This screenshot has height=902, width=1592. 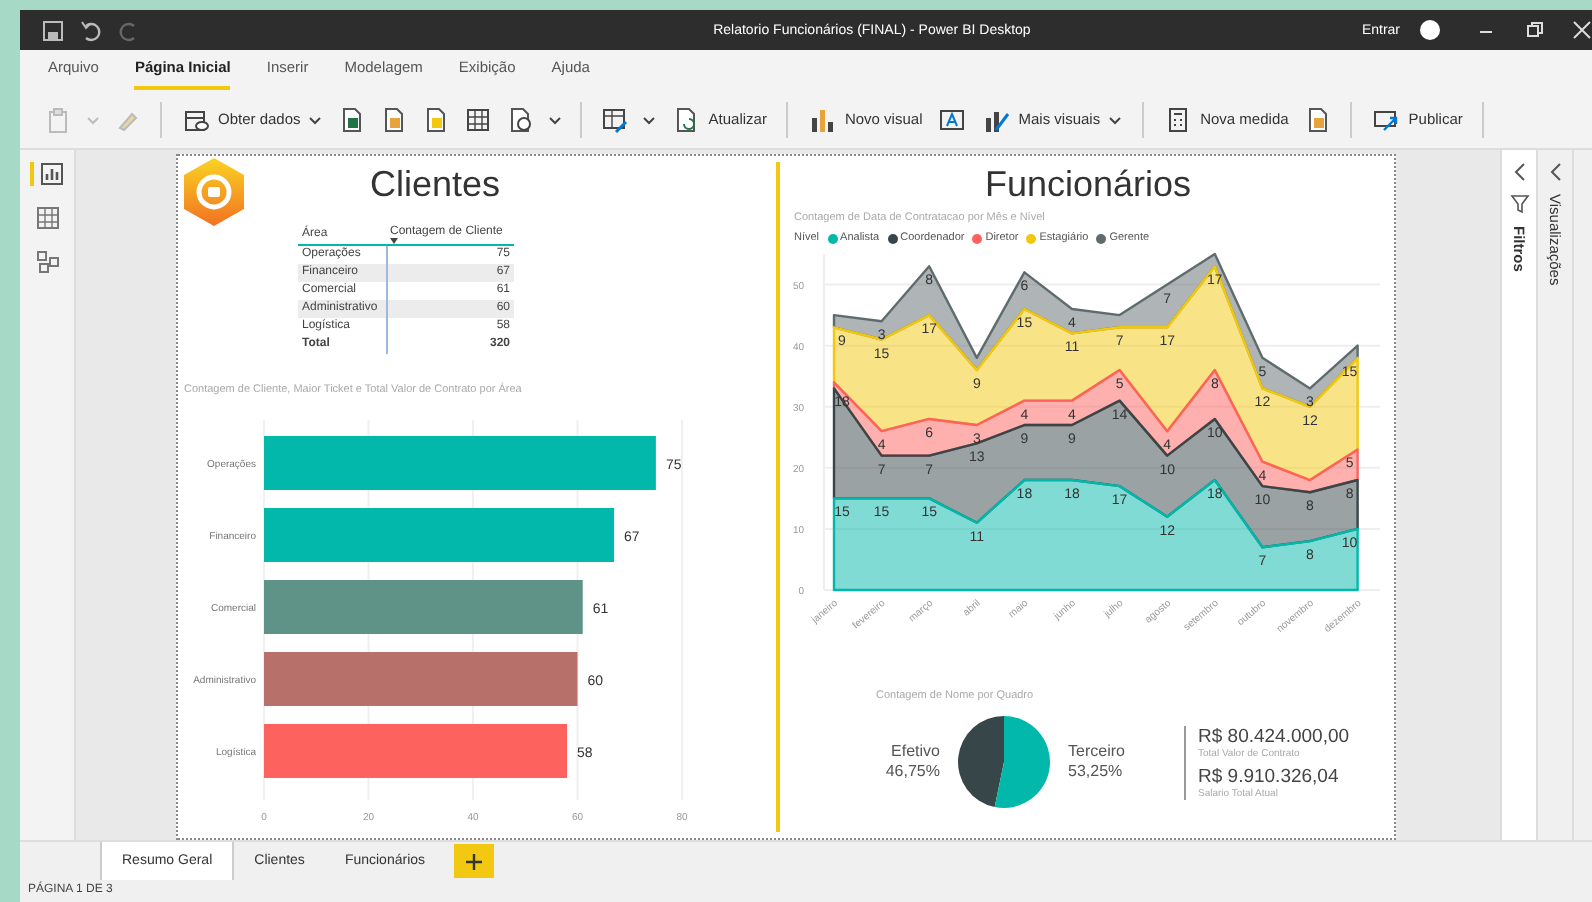 What do you see at coordinates (1178, 119) in the screenshot?
I see `calculator-icon` at bounding box center [1178, 119].